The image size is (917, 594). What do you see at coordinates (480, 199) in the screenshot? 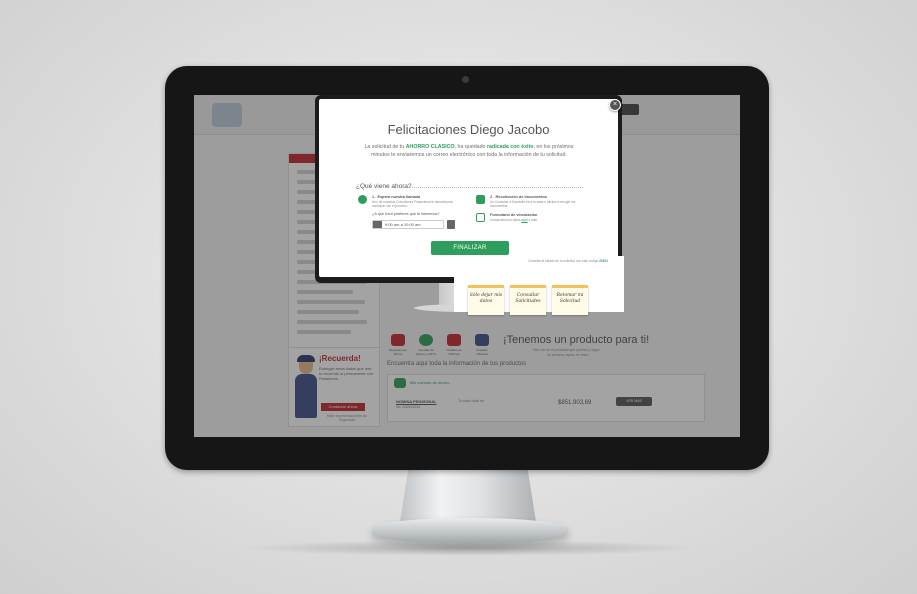
I see `delivery-icon` at bounding box center [480, 199].